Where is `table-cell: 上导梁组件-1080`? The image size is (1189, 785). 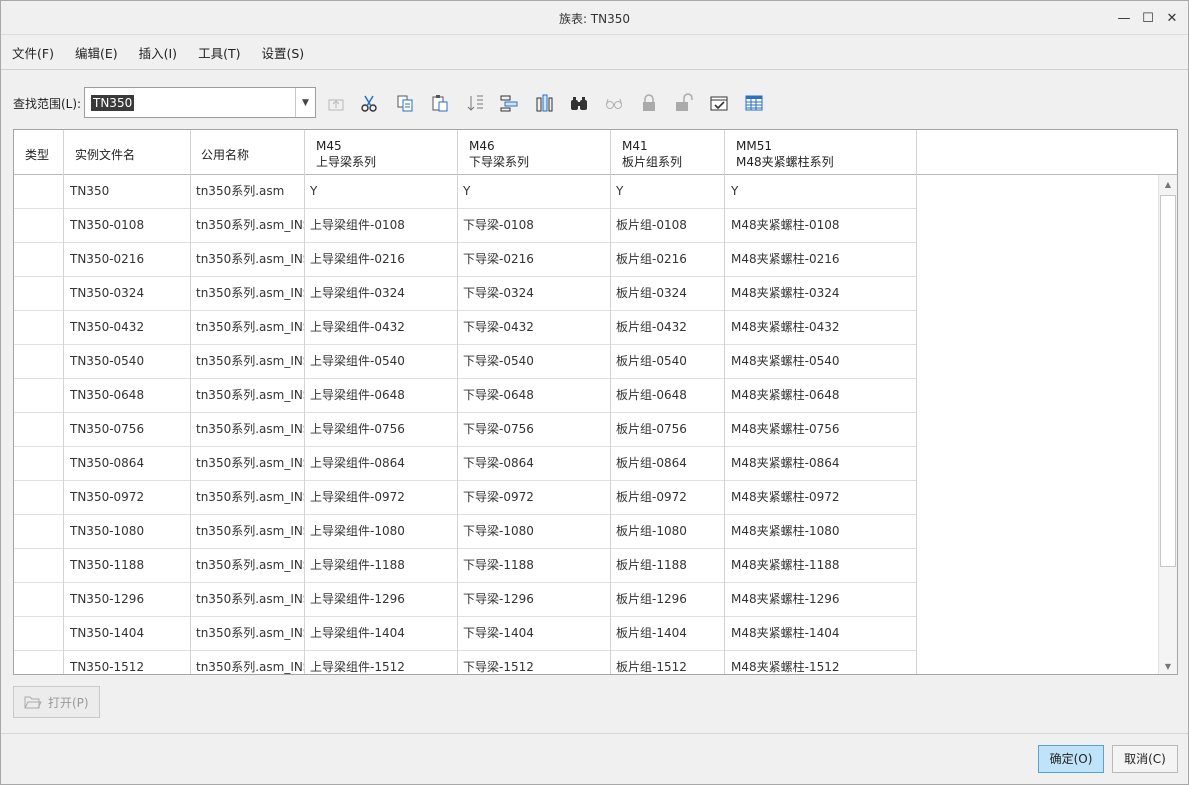 table-cell: 上导梁组件-1080 is located at coordinates (381, 532).